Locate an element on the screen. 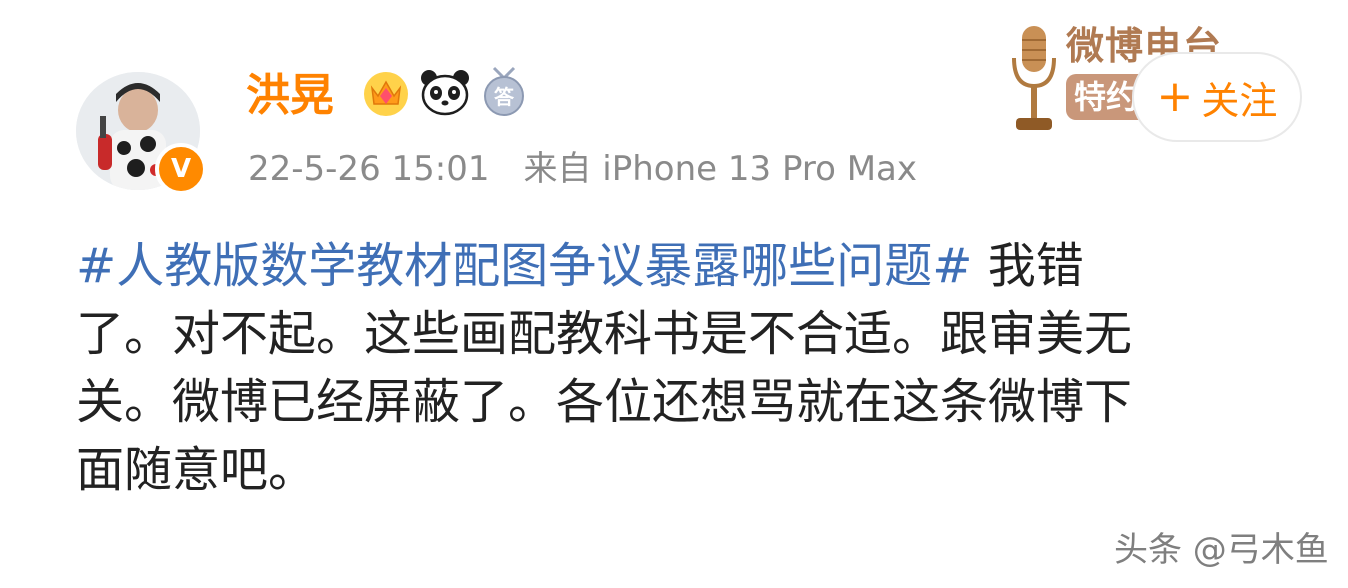  crown-badge-icon is located at coordinates (386, 94).